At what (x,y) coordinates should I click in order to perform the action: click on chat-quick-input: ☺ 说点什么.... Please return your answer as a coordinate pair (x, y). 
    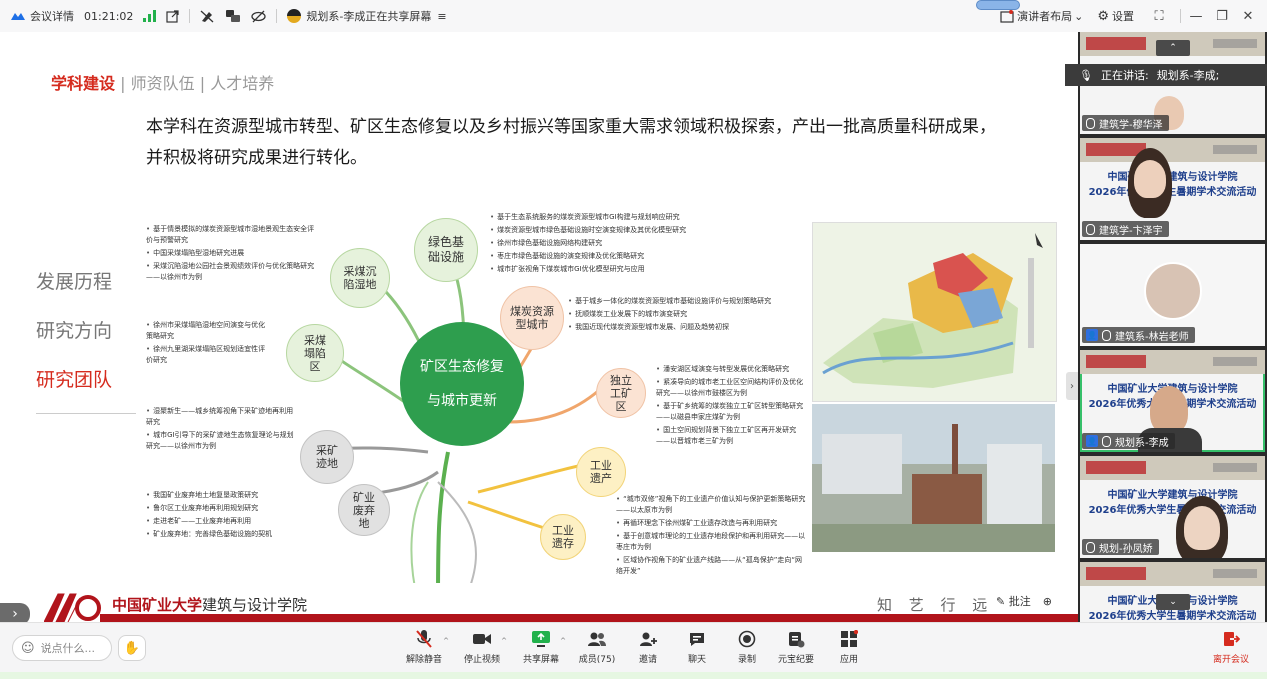
    Looking at the image, I should click on (62, 648).